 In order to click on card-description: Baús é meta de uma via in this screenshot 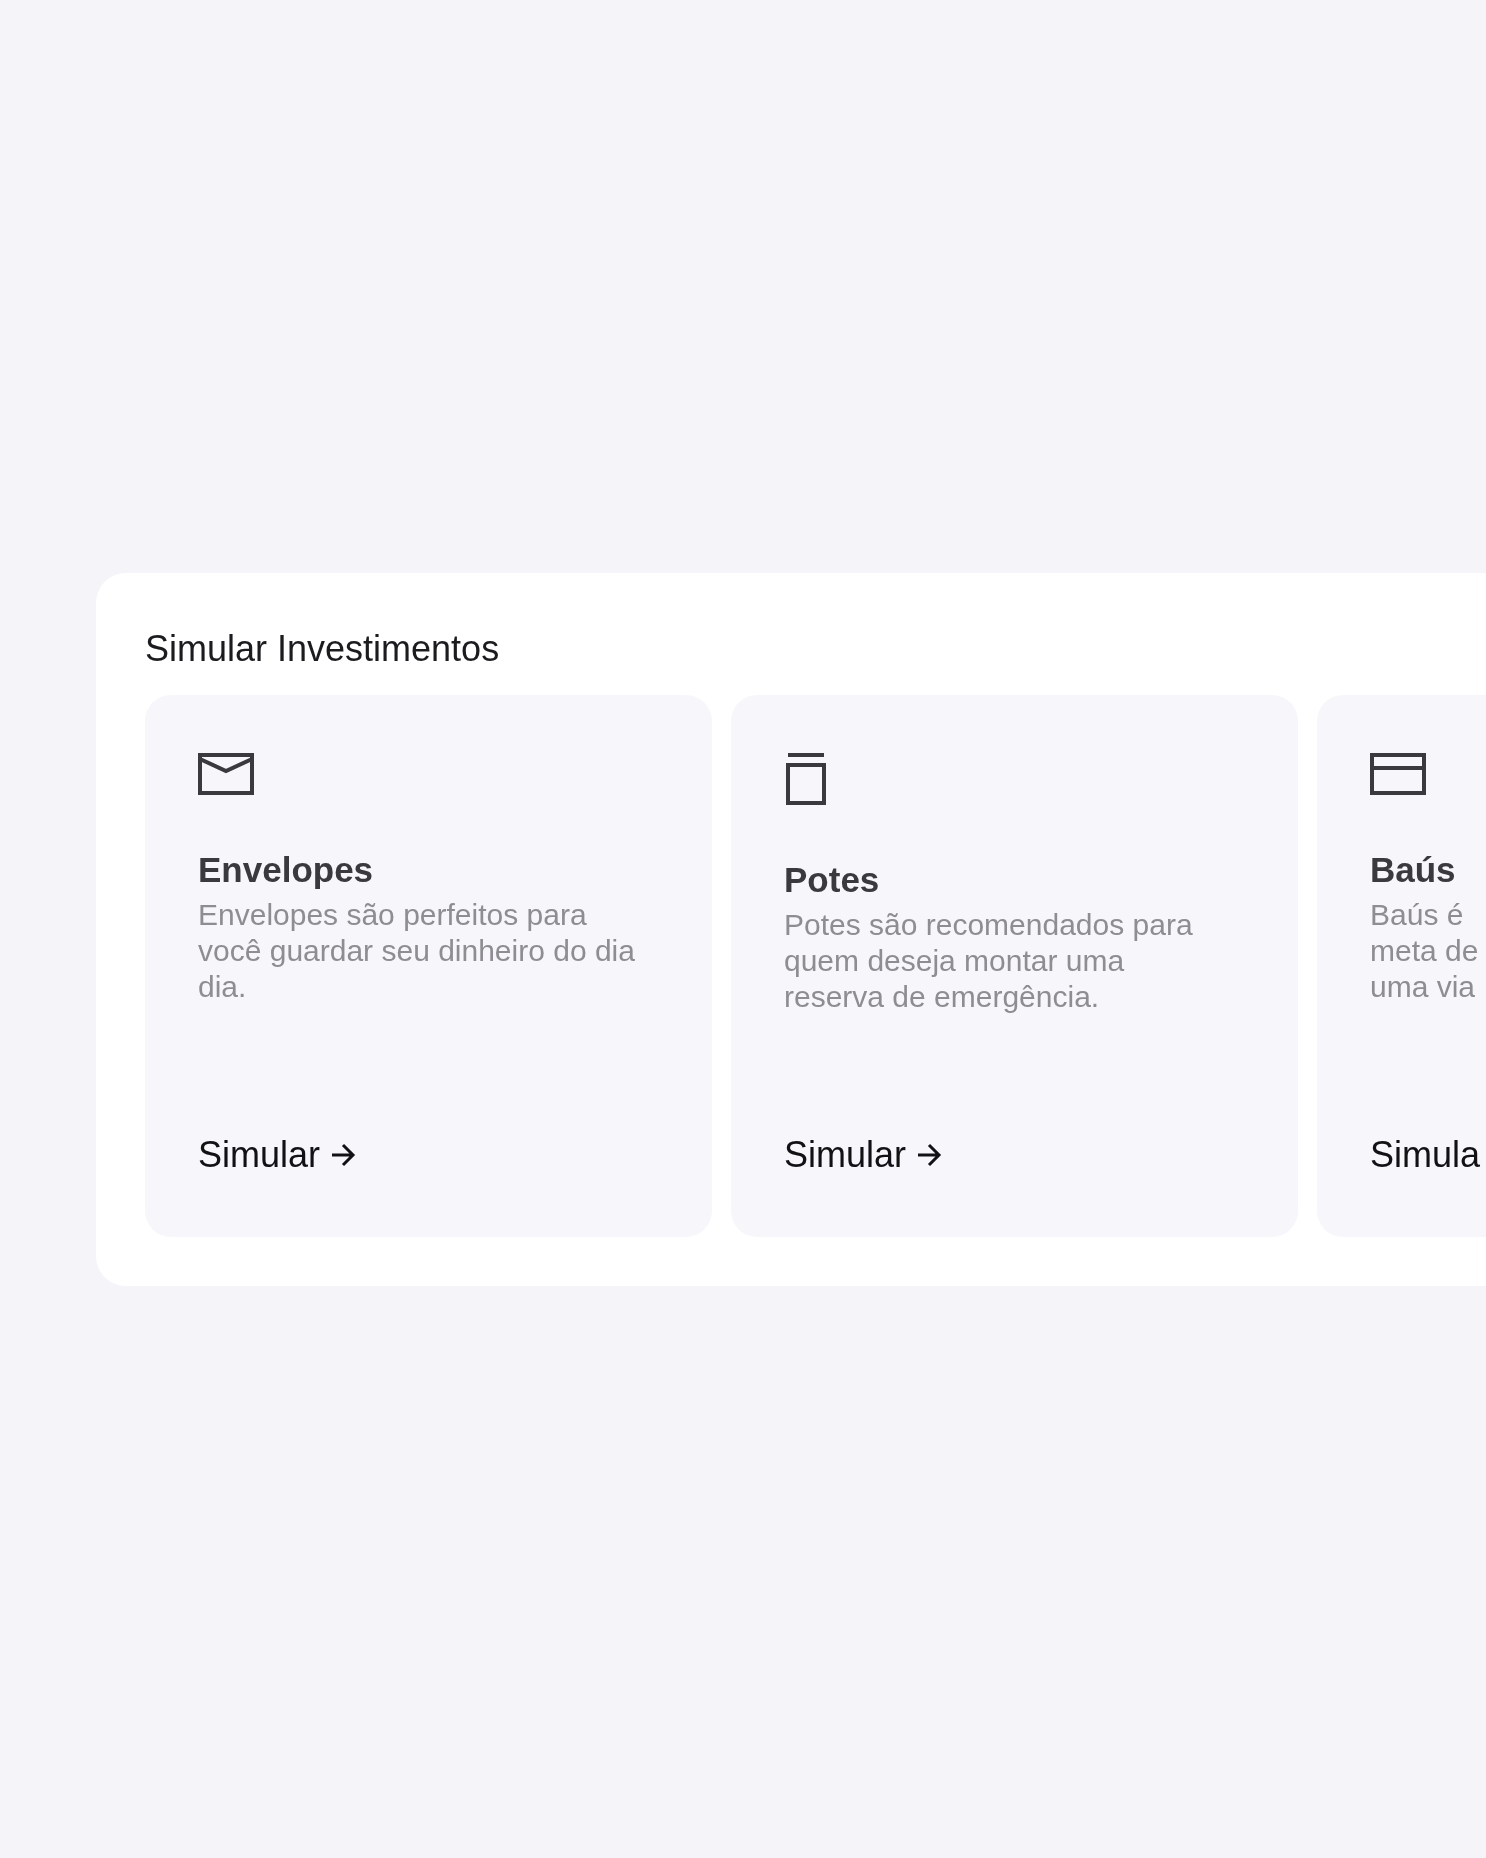, I will do `click(1425, 951)`.